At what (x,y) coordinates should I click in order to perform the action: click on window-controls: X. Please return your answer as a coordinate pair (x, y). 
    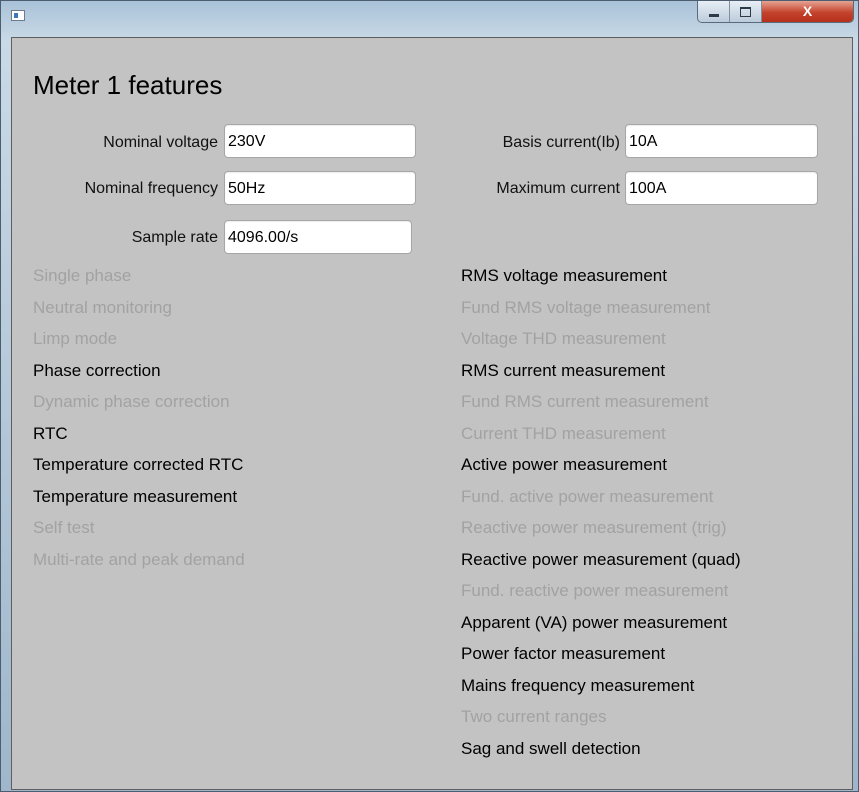
    Looking at the image, I should click on (775, 12).